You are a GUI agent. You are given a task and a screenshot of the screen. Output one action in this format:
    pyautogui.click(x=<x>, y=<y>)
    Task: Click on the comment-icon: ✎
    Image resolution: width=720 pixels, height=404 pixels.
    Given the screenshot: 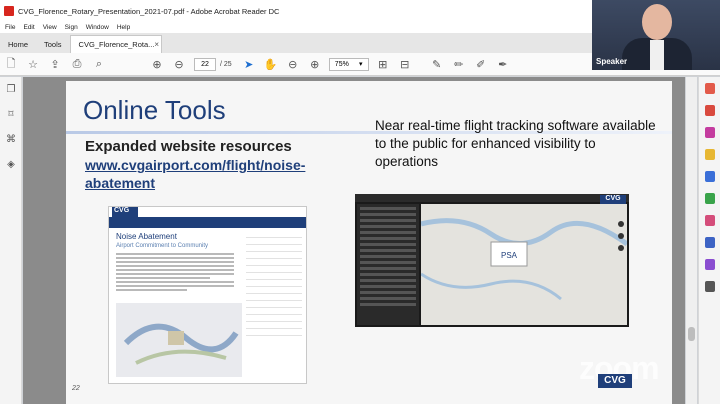 What is the action you would take?
    pyautogui.click(x=437, y=64)
    